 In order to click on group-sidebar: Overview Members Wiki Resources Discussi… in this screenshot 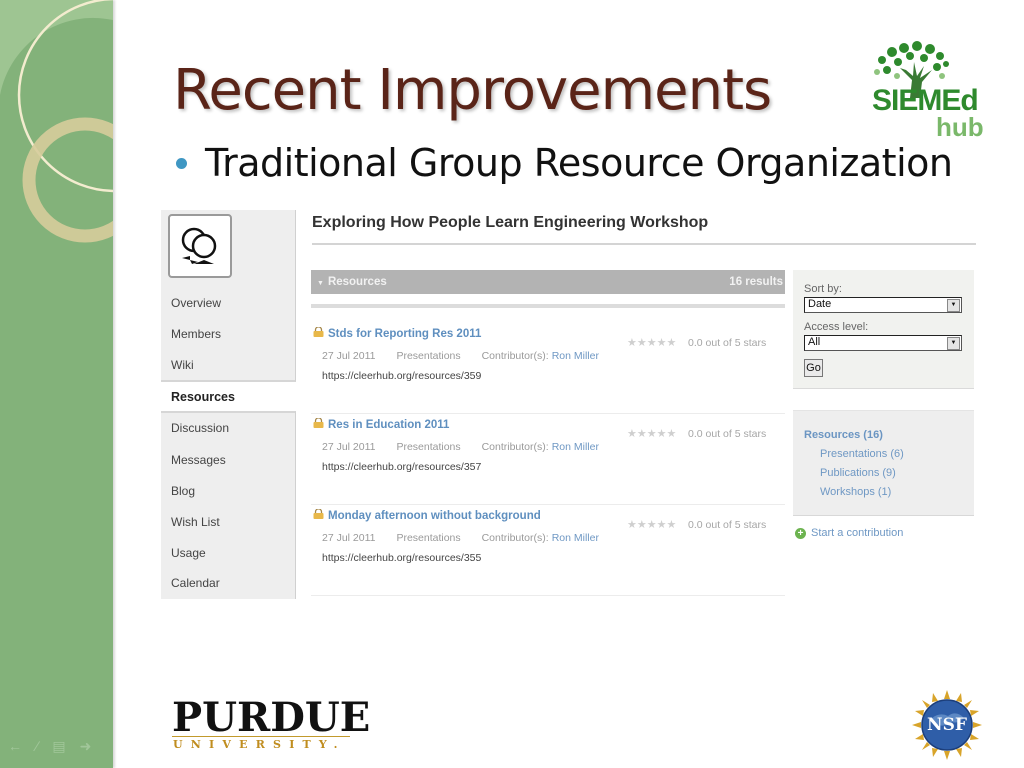, I will do `click(228, 404)`.